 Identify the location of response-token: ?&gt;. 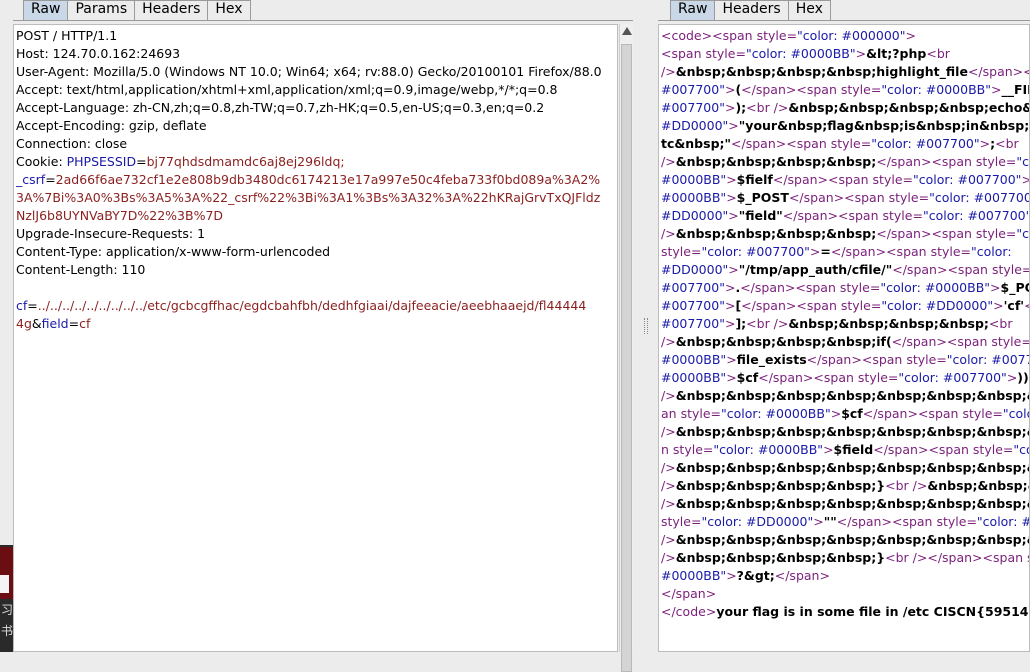
(755, 575).